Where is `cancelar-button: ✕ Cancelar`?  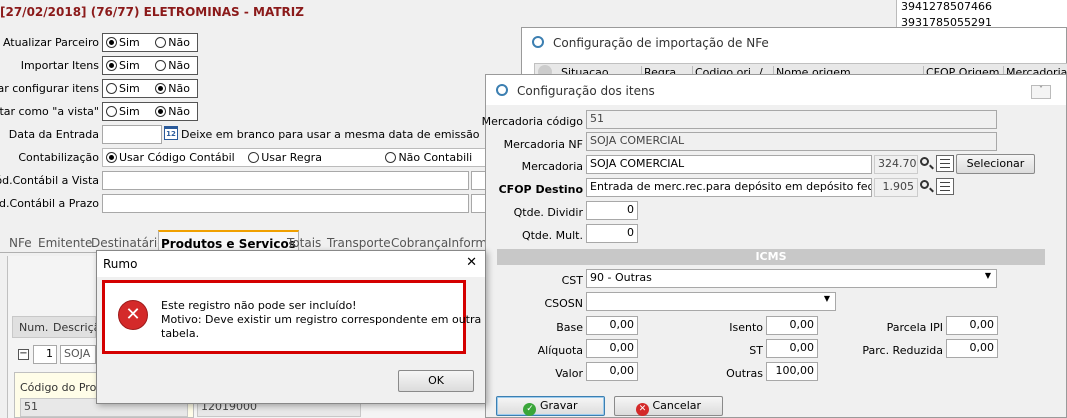
cancelar-button: ✕ Cancelar is located at coordinates (668, 406).